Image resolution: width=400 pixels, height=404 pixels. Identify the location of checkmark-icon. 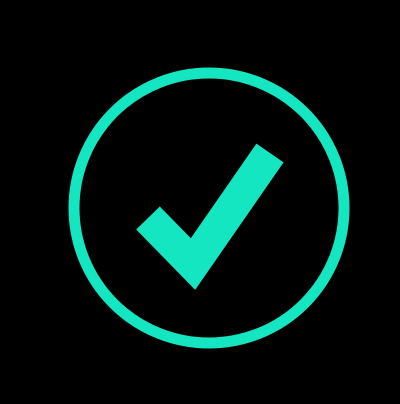
(210, 216).